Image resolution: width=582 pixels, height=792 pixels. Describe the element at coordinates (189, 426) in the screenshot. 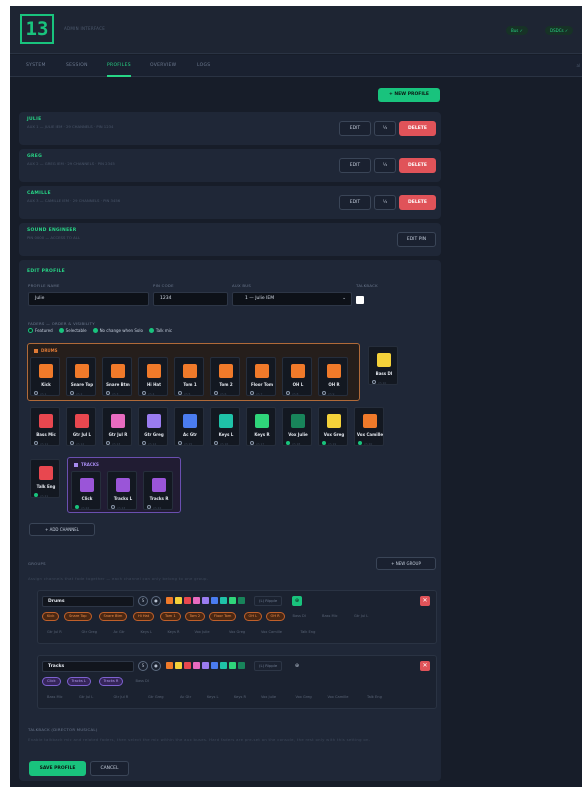

I see `channel-tile: Ac Gtr ch 15` at that location.